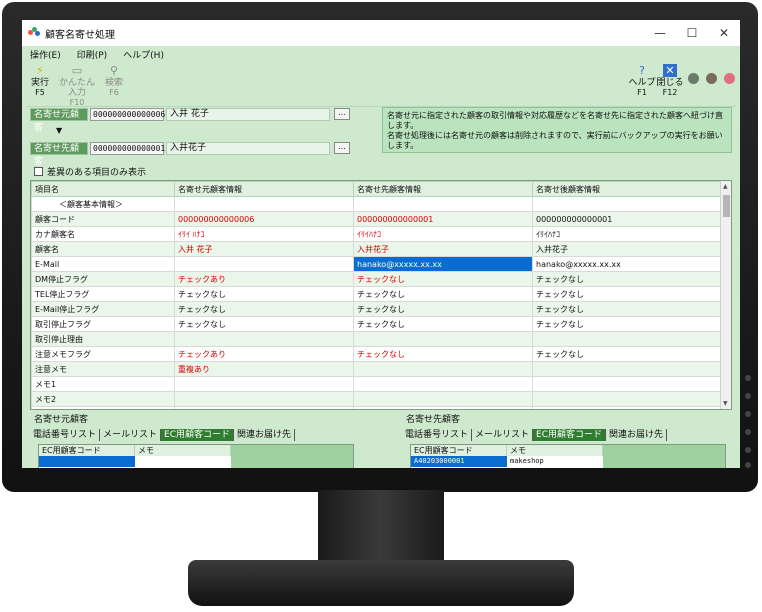  Describe the element at coordinates (143, 54) in the screenshot. I see `menu-help: ヘルプ(H)` at that location.